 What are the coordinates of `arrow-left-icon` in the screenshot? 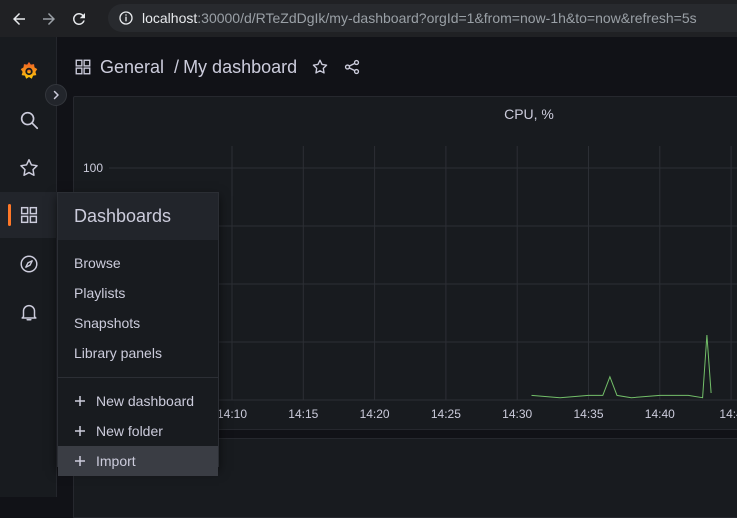 It's located at (19, 18).